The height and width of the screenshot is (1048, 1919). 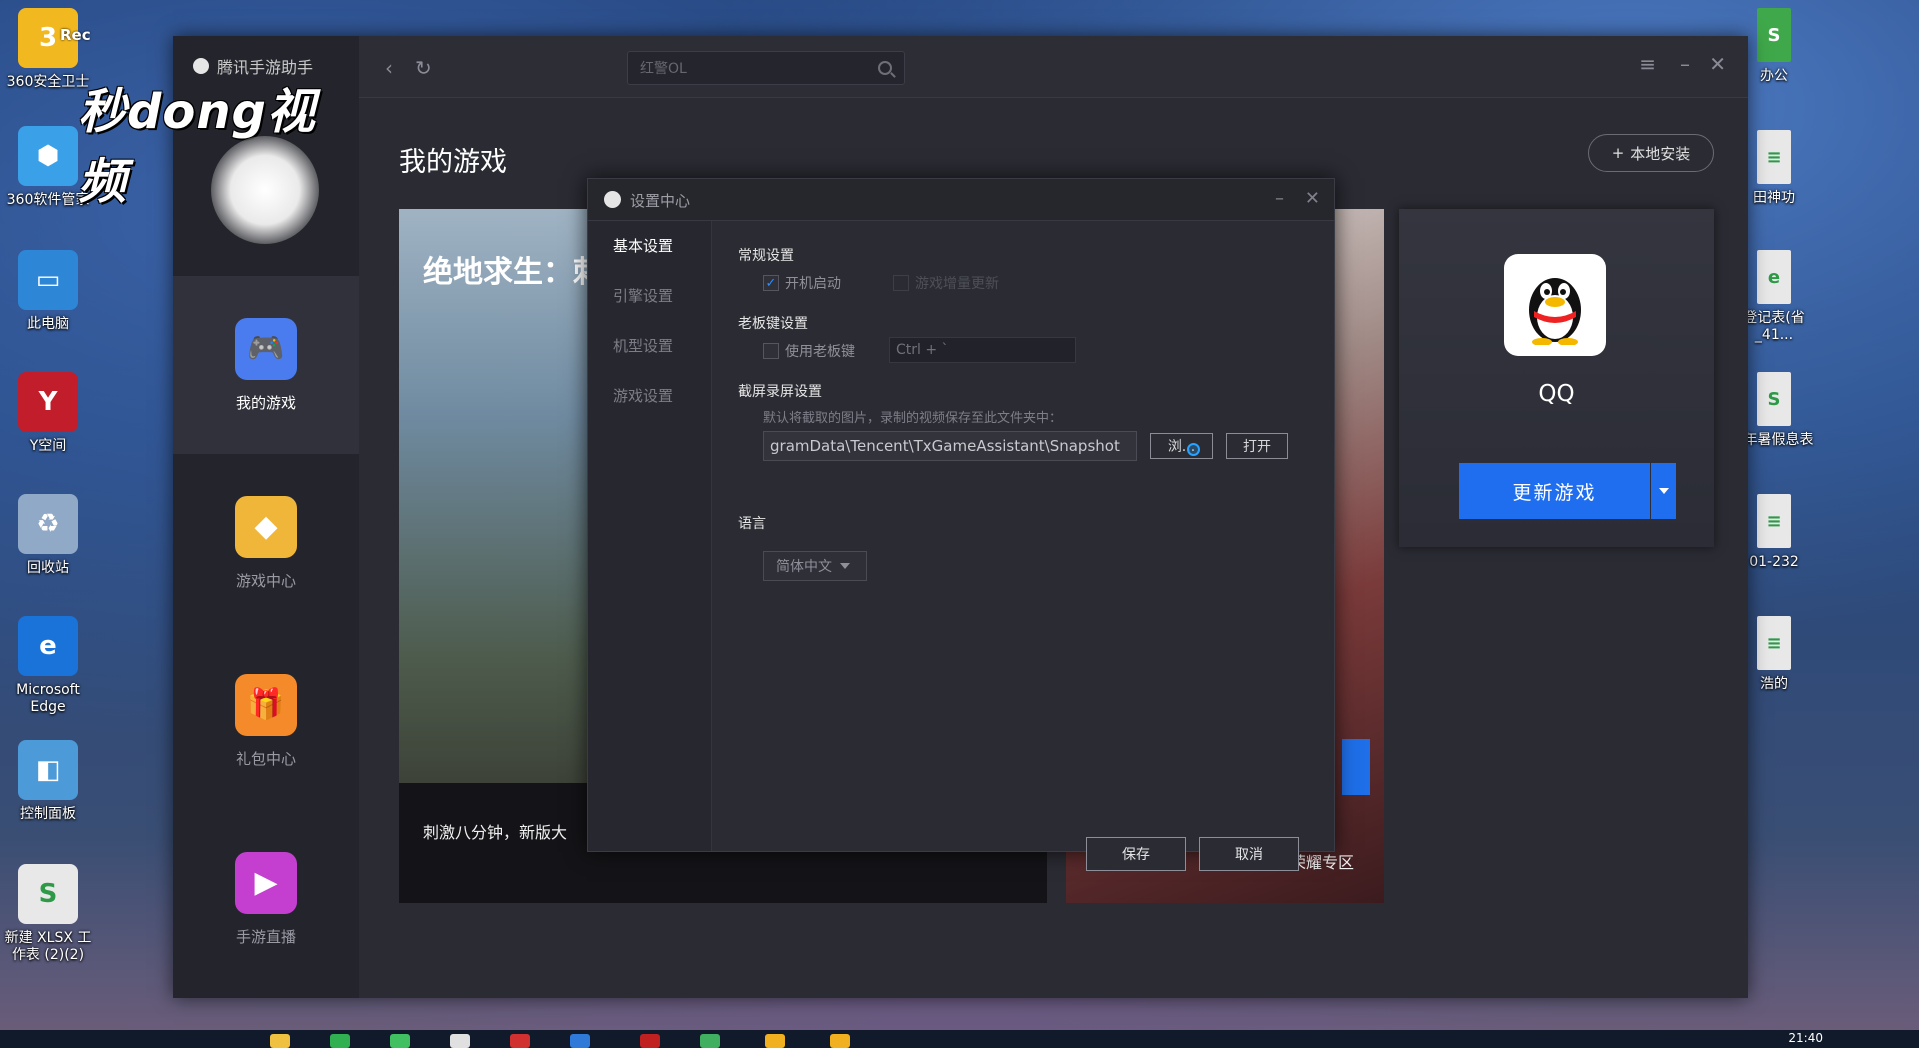 What do you see at coordinates (649, 246) in the screenshot?
I see `settings-tab-basic: 基本设置` at bounding box center [649, 246].